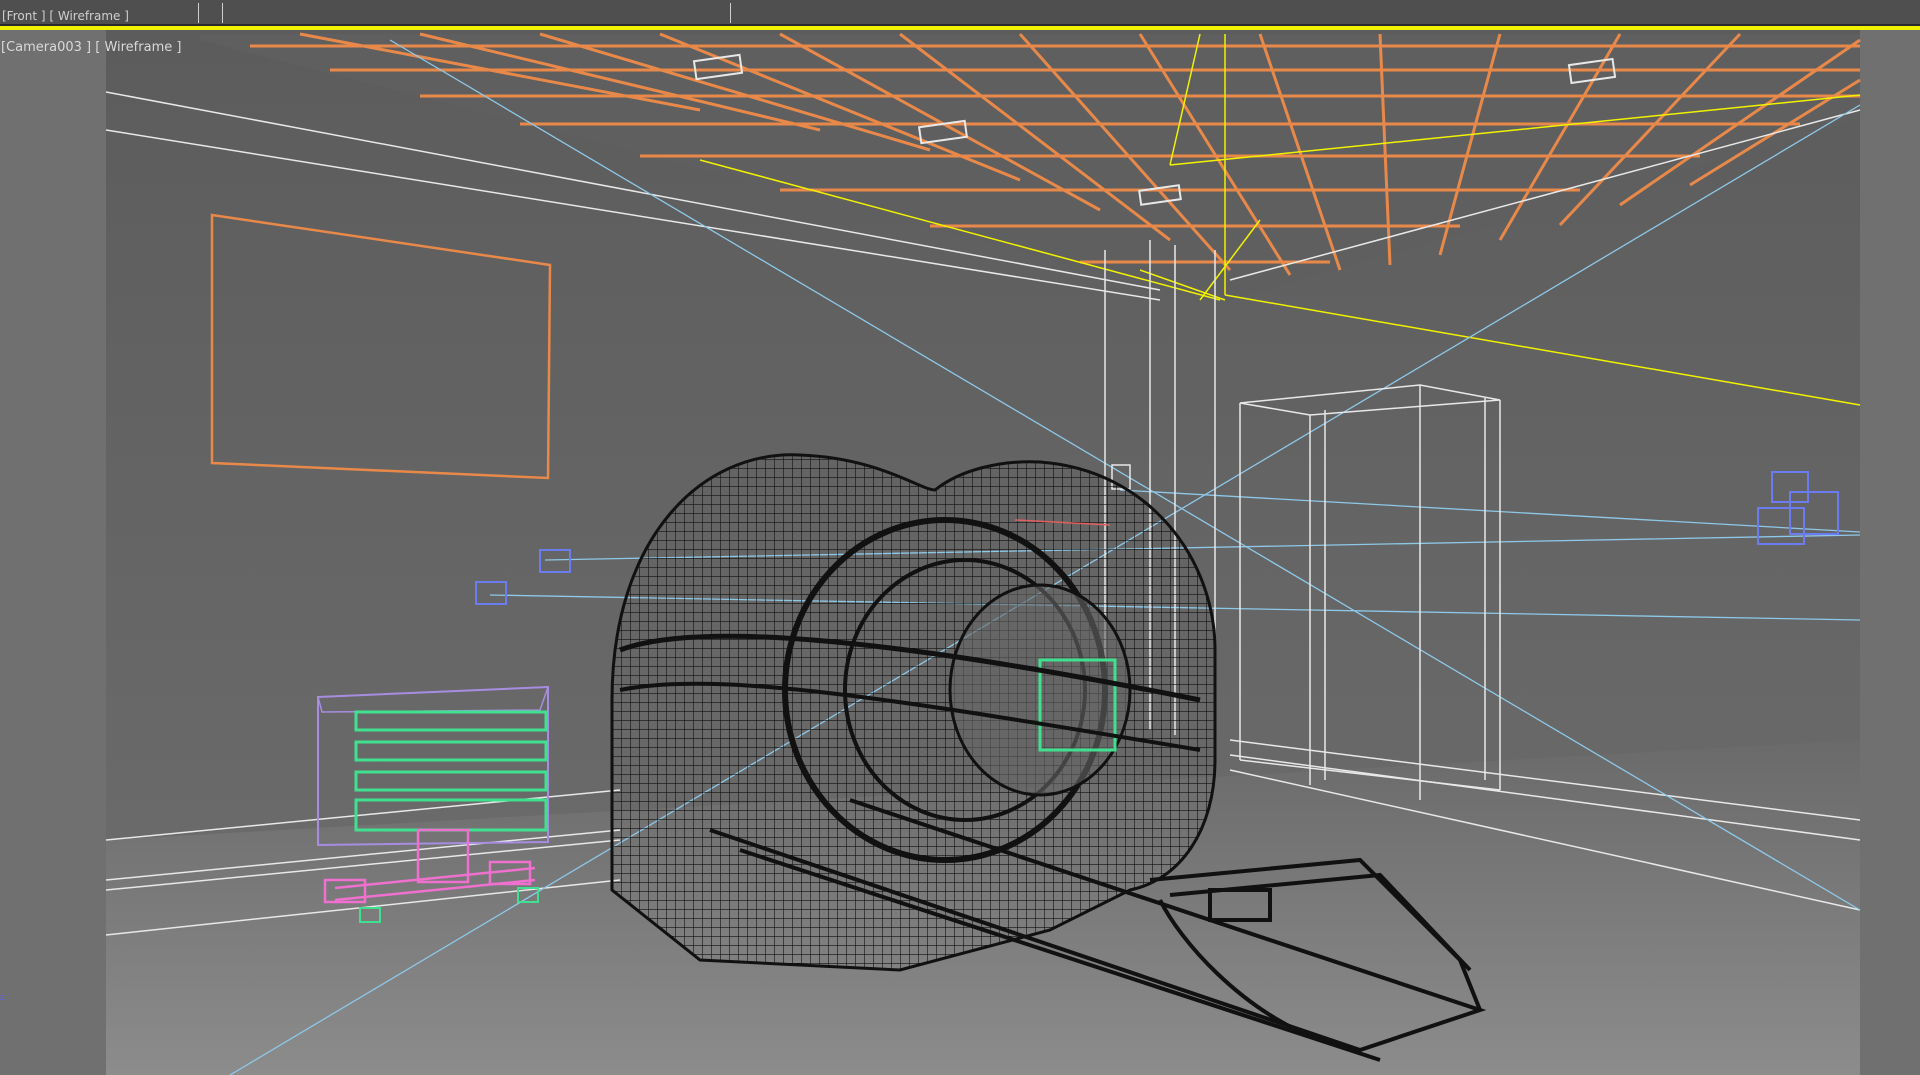  Describe the element at coordinates (91, 48) in the screenshot. I see `camera-viewport-label: [Camera003 ] [ Wireframe ]` at that location.